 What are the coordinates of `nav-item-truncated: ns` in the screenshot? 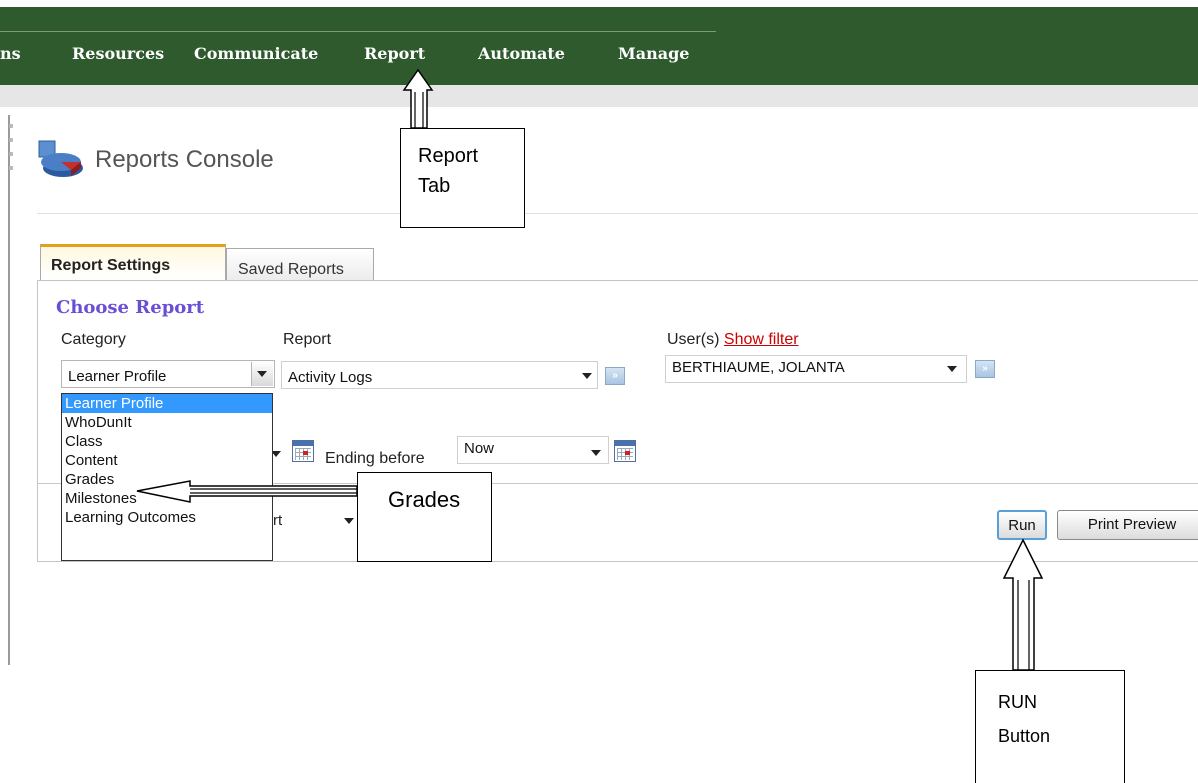 It's located at (10, 53).